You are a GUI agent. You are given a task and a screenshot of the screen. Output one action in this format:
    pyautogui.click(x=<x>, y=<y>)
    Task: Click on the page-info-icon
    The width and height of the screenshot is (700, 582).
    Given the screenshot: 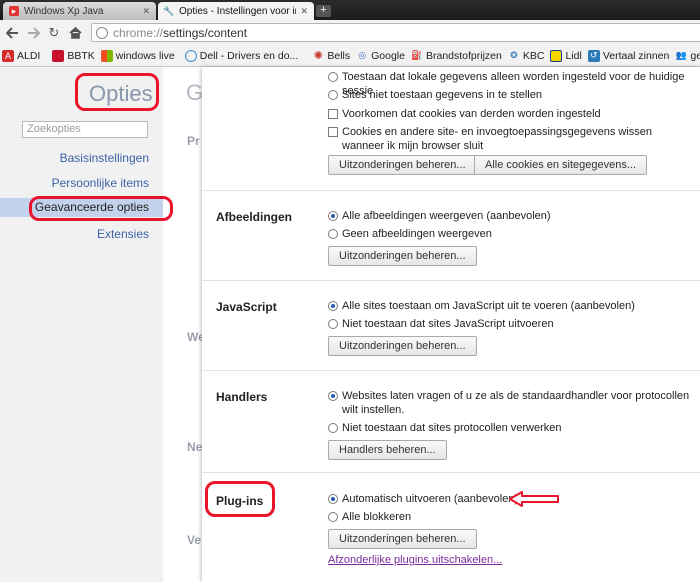 What is the action you would take?
    pyautogui.click(x=102, y=32)
    